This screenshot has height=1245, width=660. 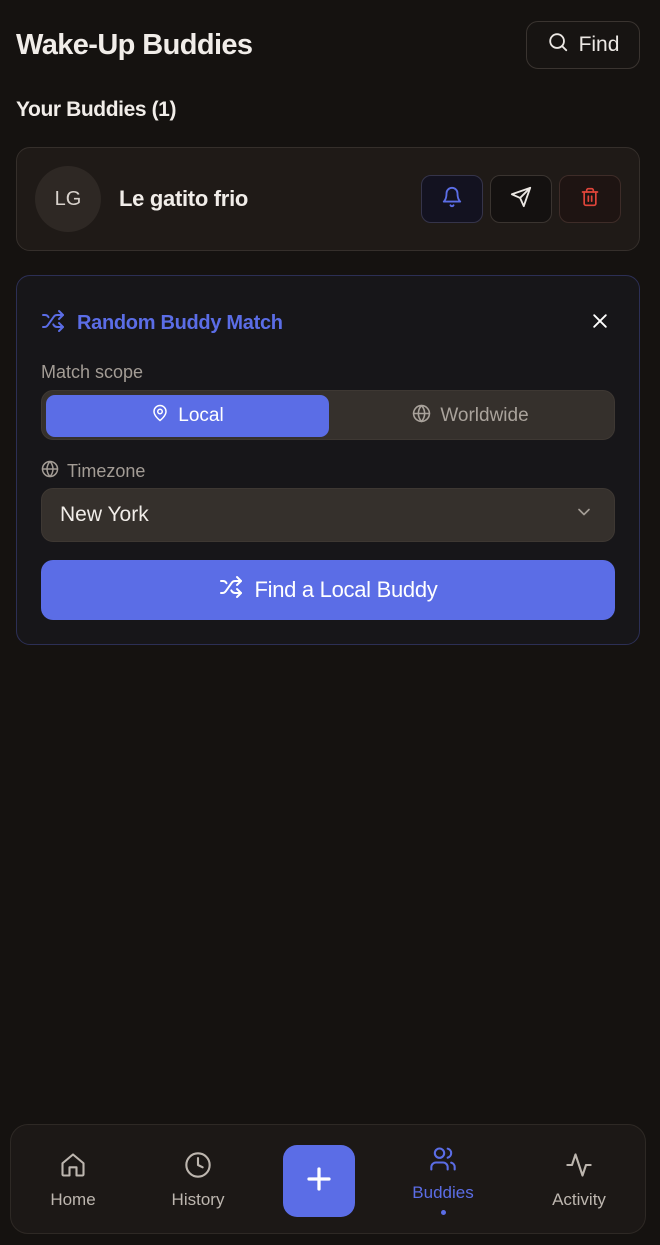 I want to click on bottom-nav: Home History Buddies Activity, so click(x=328, y=1179).